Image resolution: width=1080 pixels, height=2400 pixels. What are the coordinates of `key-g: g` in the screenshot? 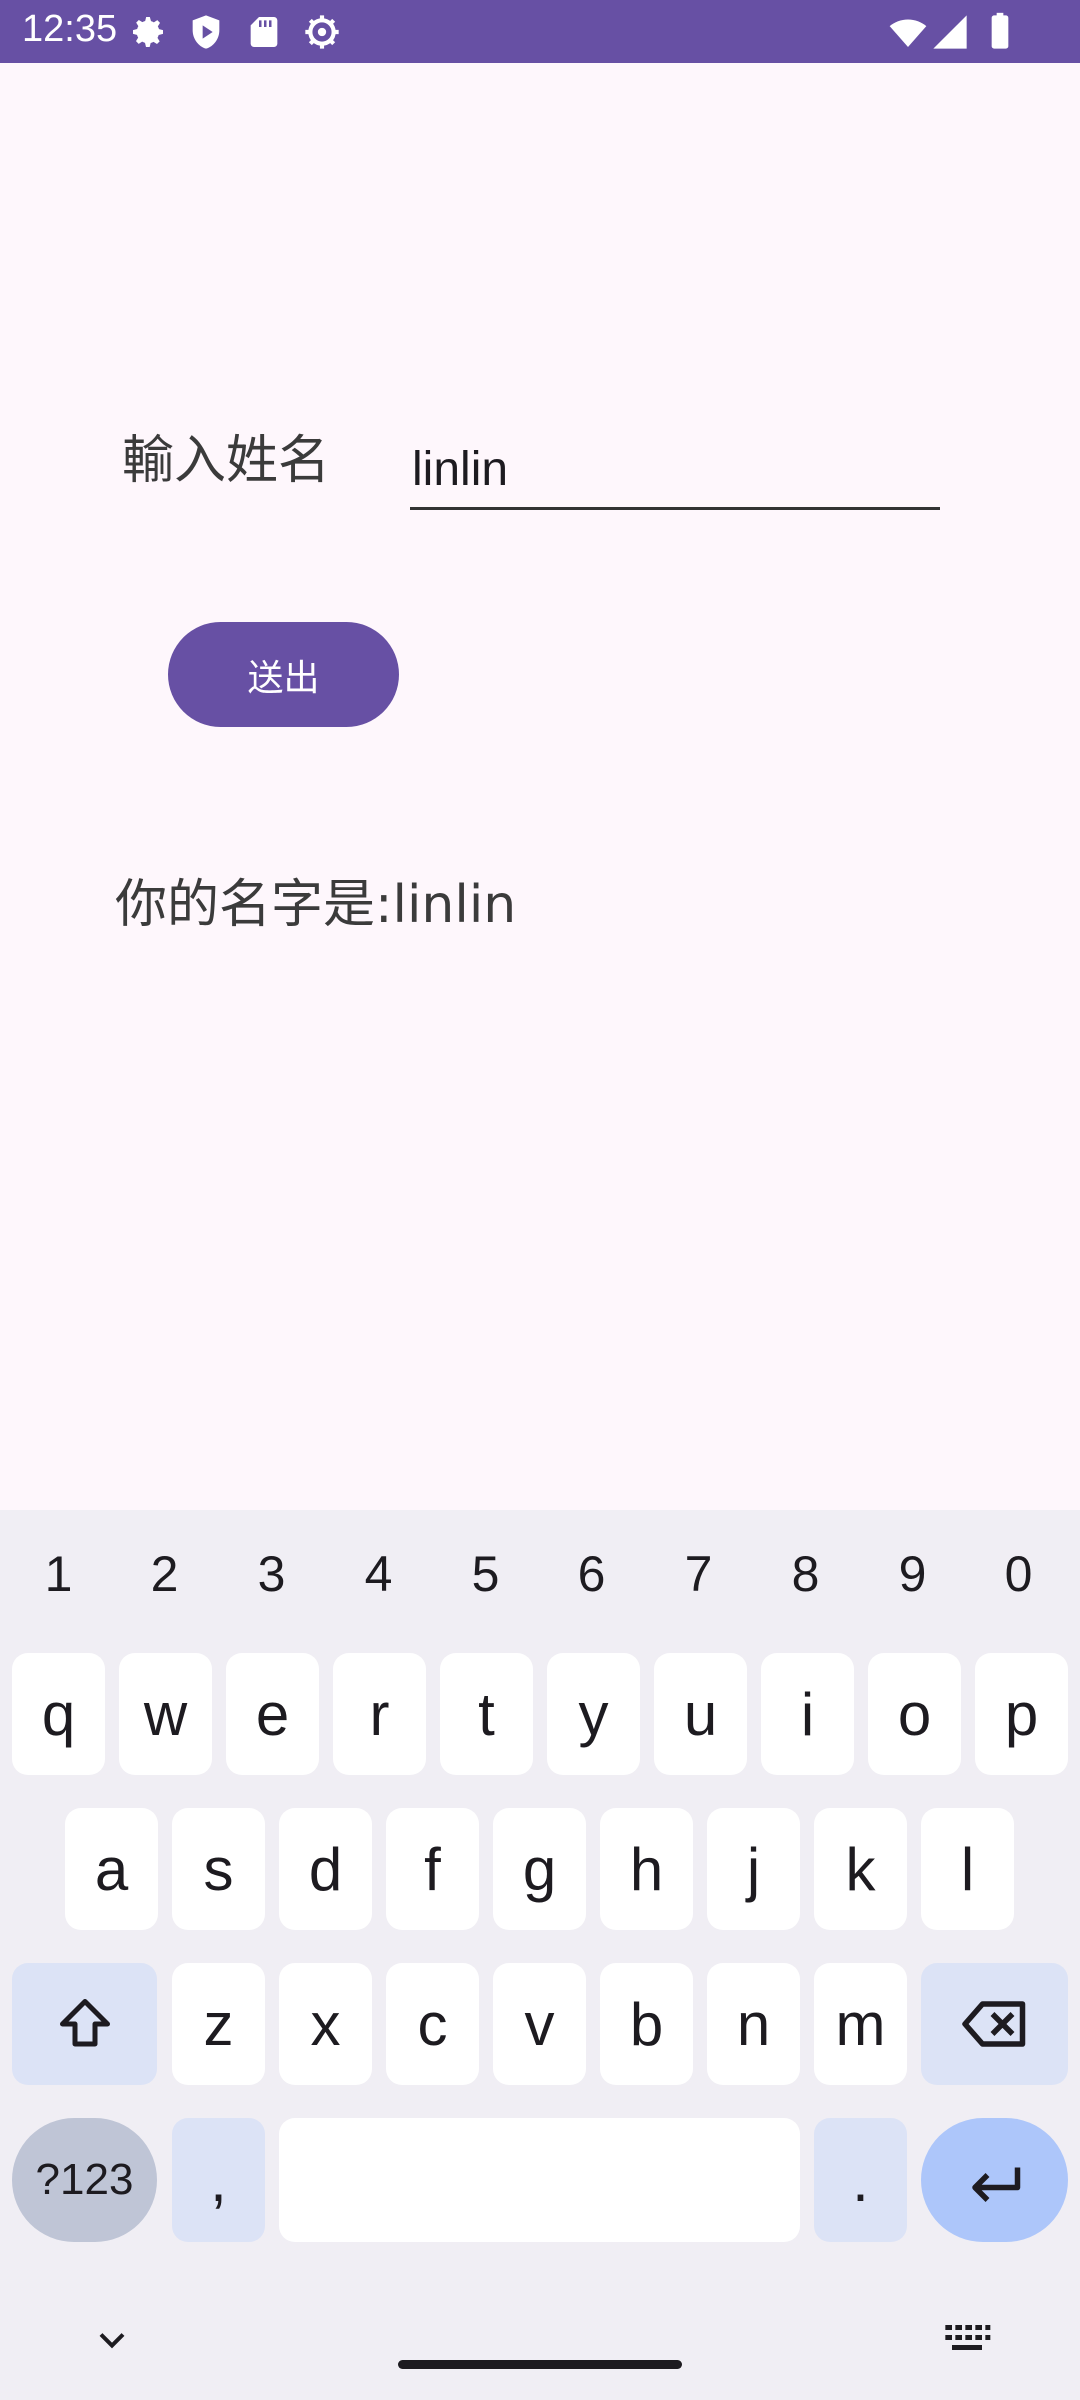 It's located at (539, 1869).